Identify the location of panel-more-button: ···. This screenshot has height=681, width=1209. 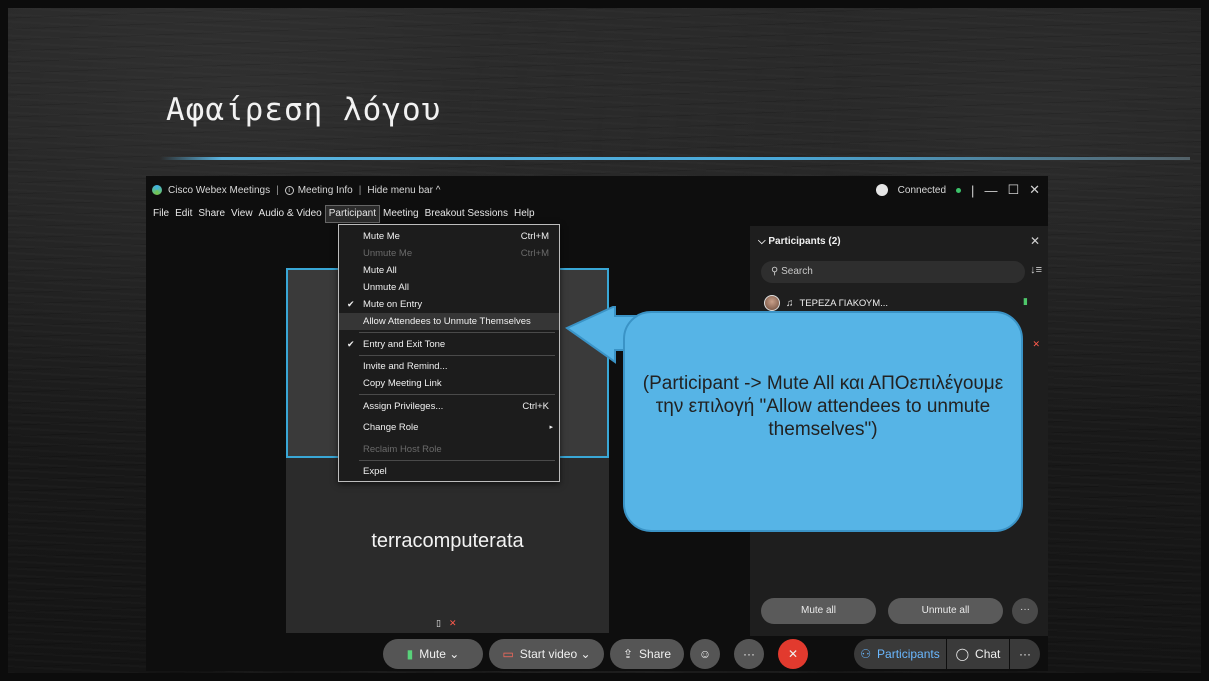
(1025, 611).